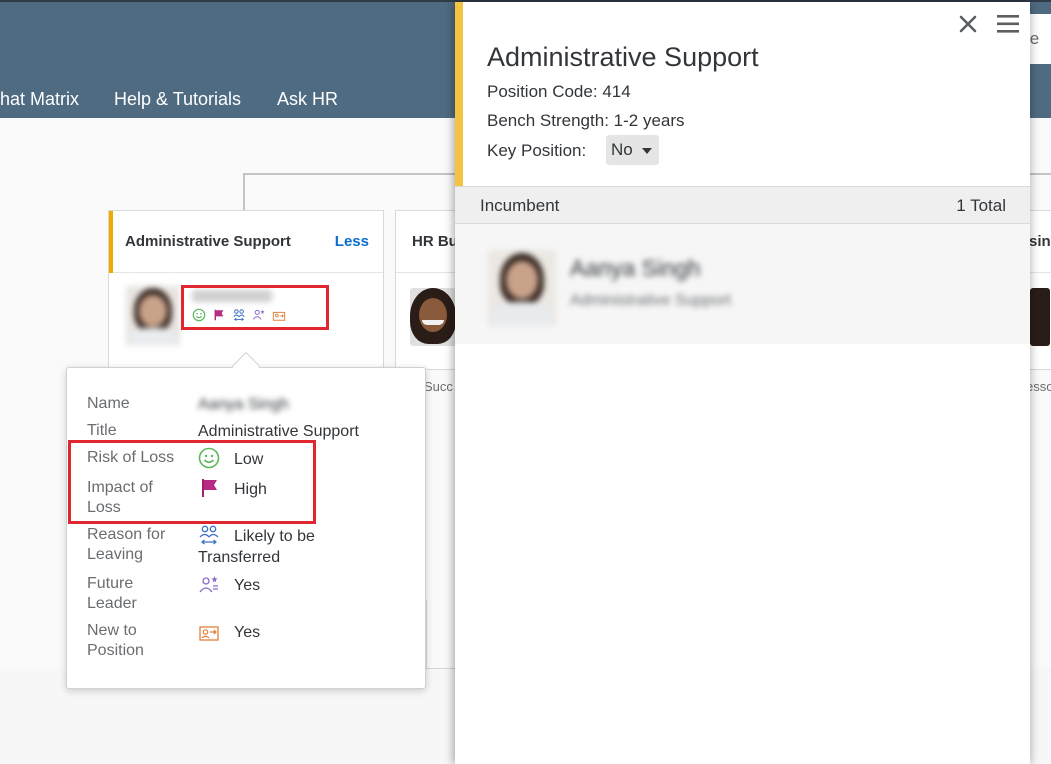  What do you see at coordinates (177, 99) in the screenshot?
I see `nav-help-tutorials: Help & Tutorials` at bounding box center [177, 99].